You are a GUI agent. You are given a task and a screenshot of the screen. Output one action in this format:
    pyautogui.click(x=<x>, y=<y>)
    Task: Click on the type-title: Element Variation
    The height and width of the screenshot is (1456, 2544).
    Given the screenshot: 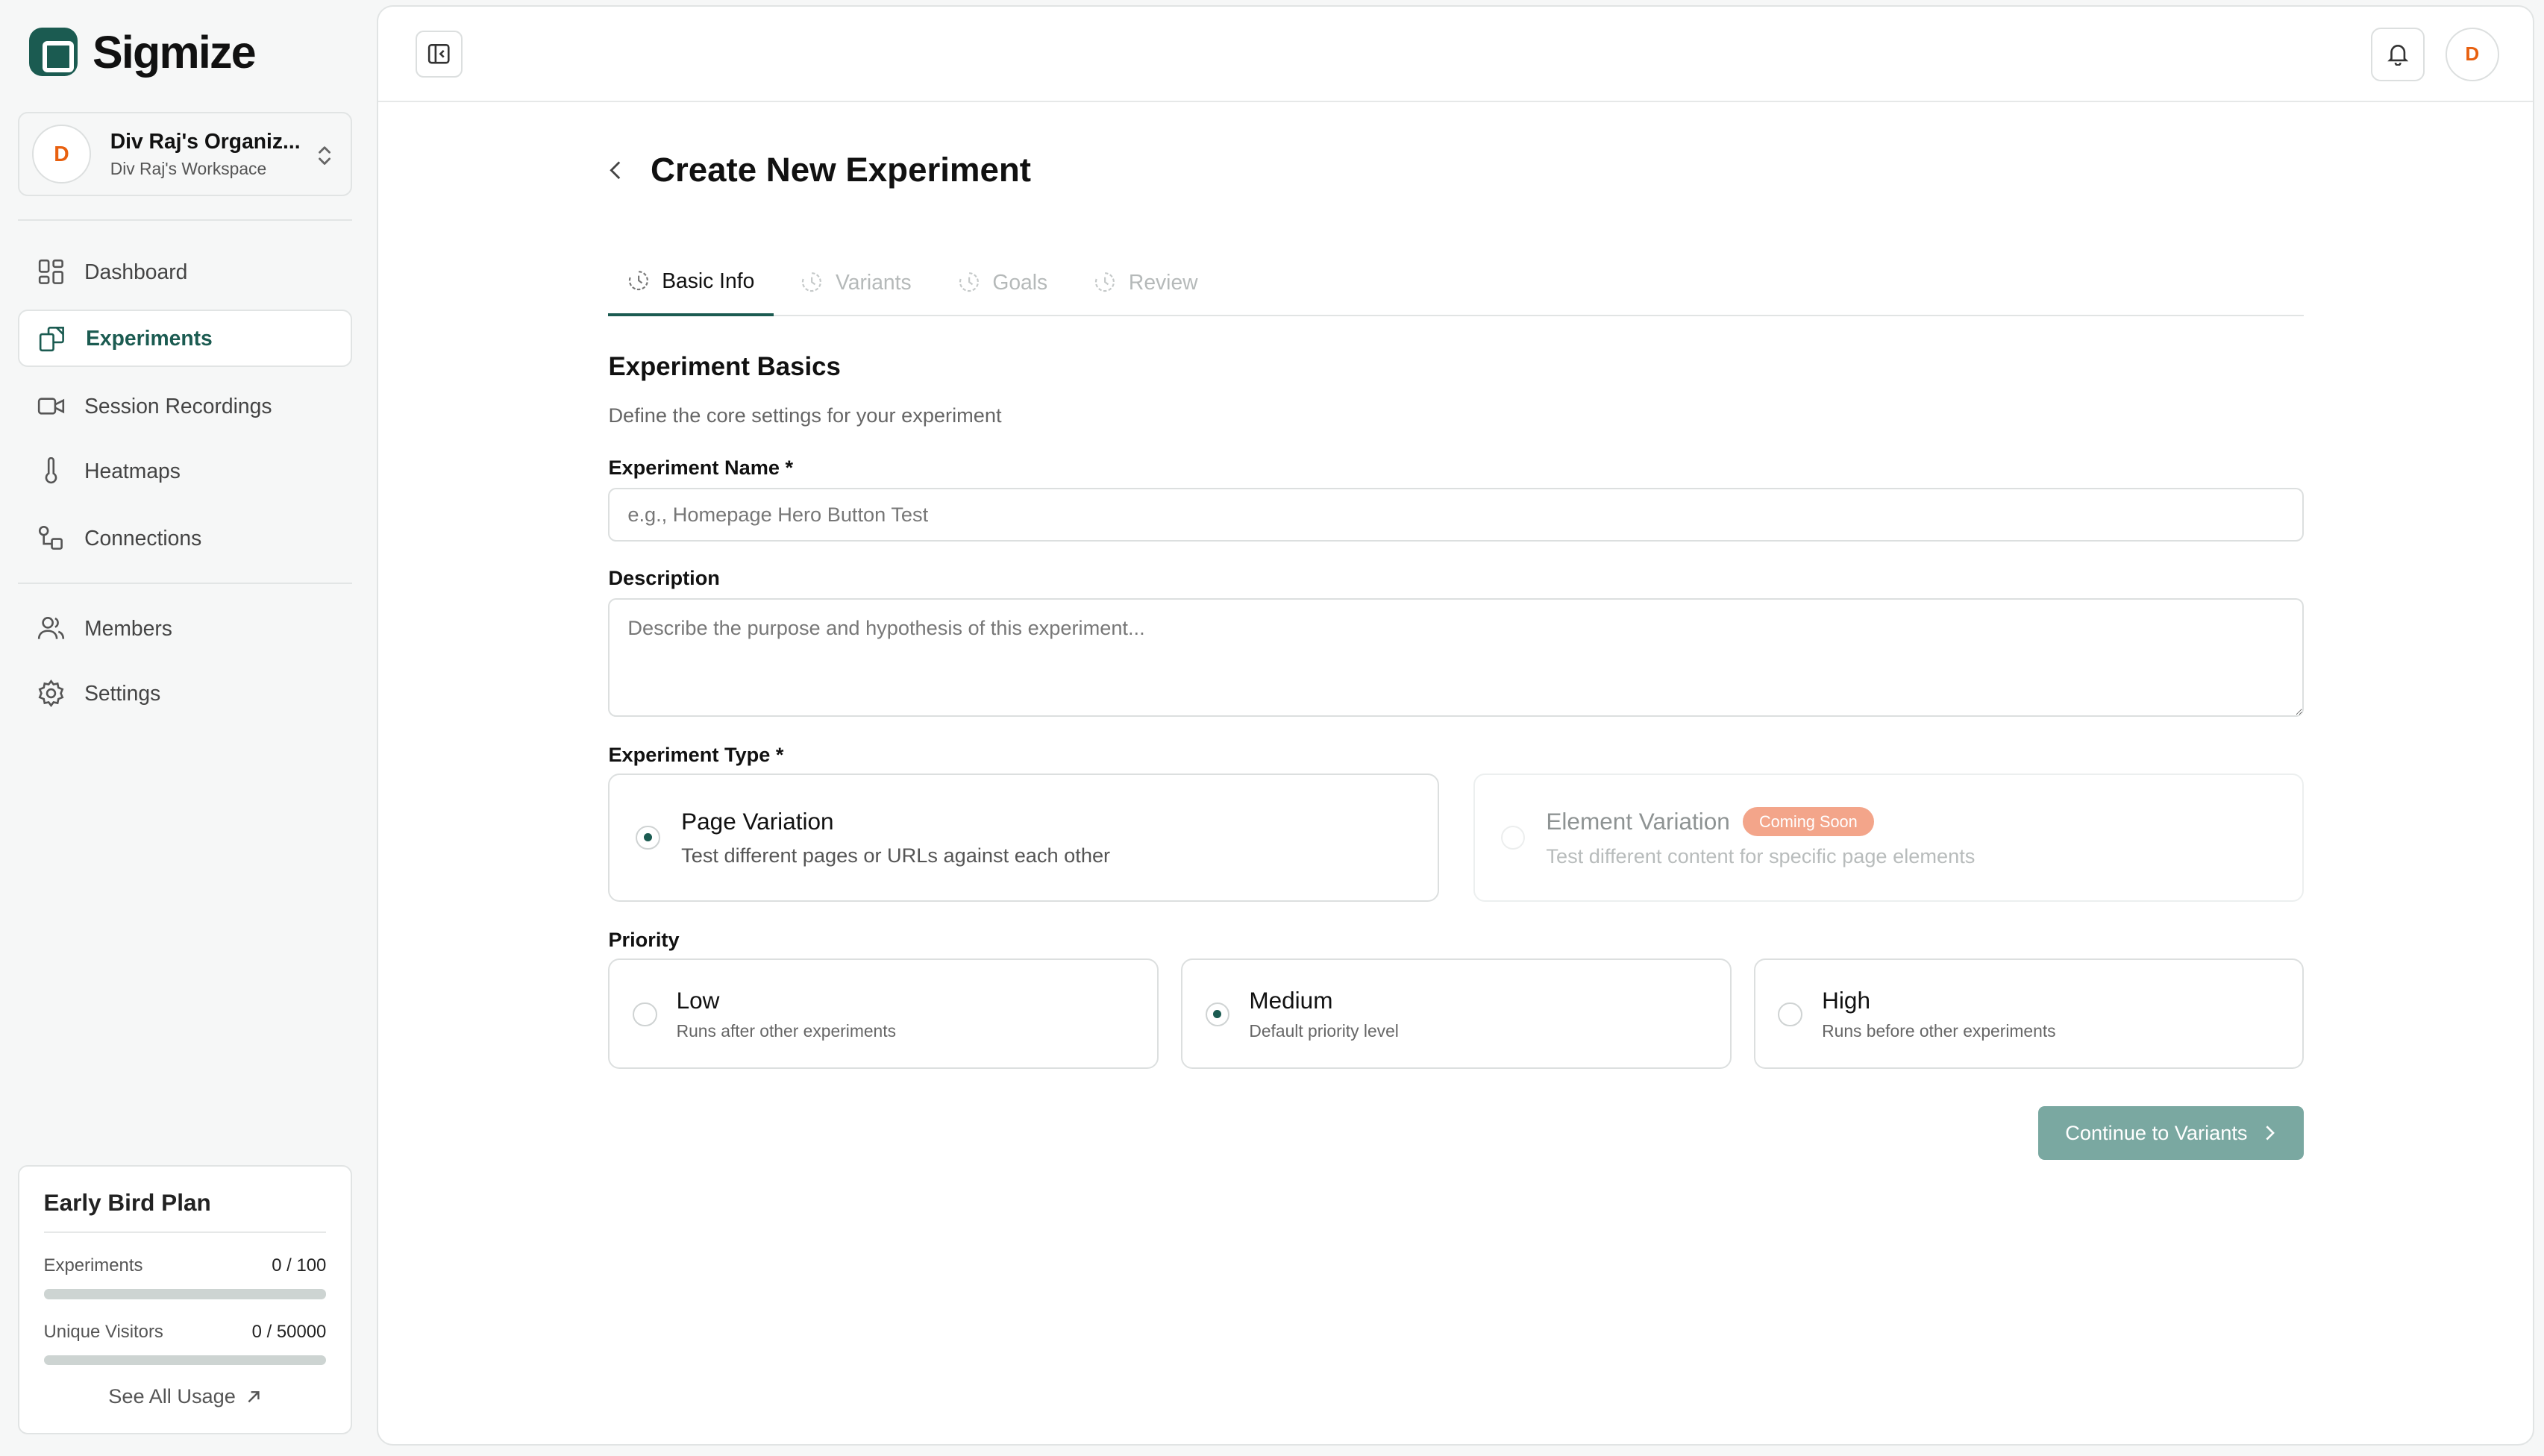 What is the action you would take?
    pyautogui.click(x=1638, y=821)
    